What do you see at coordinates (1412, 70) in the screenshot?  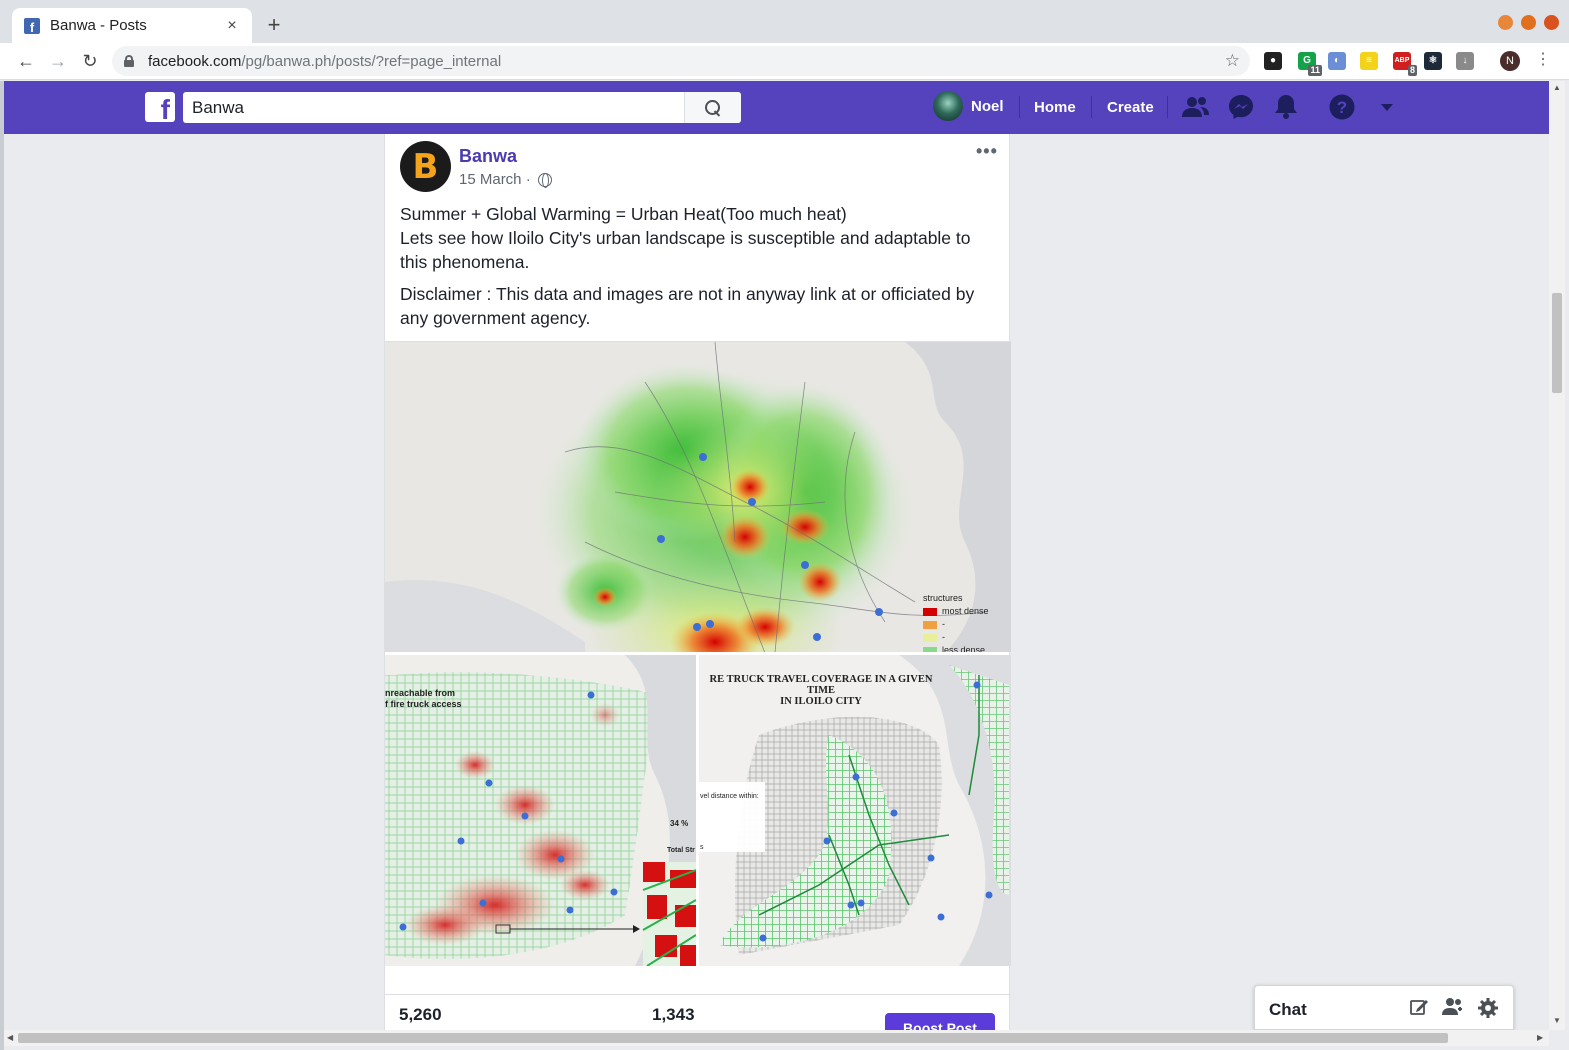 I see `extension-badge: 8` at bounding box center [1412, 70].